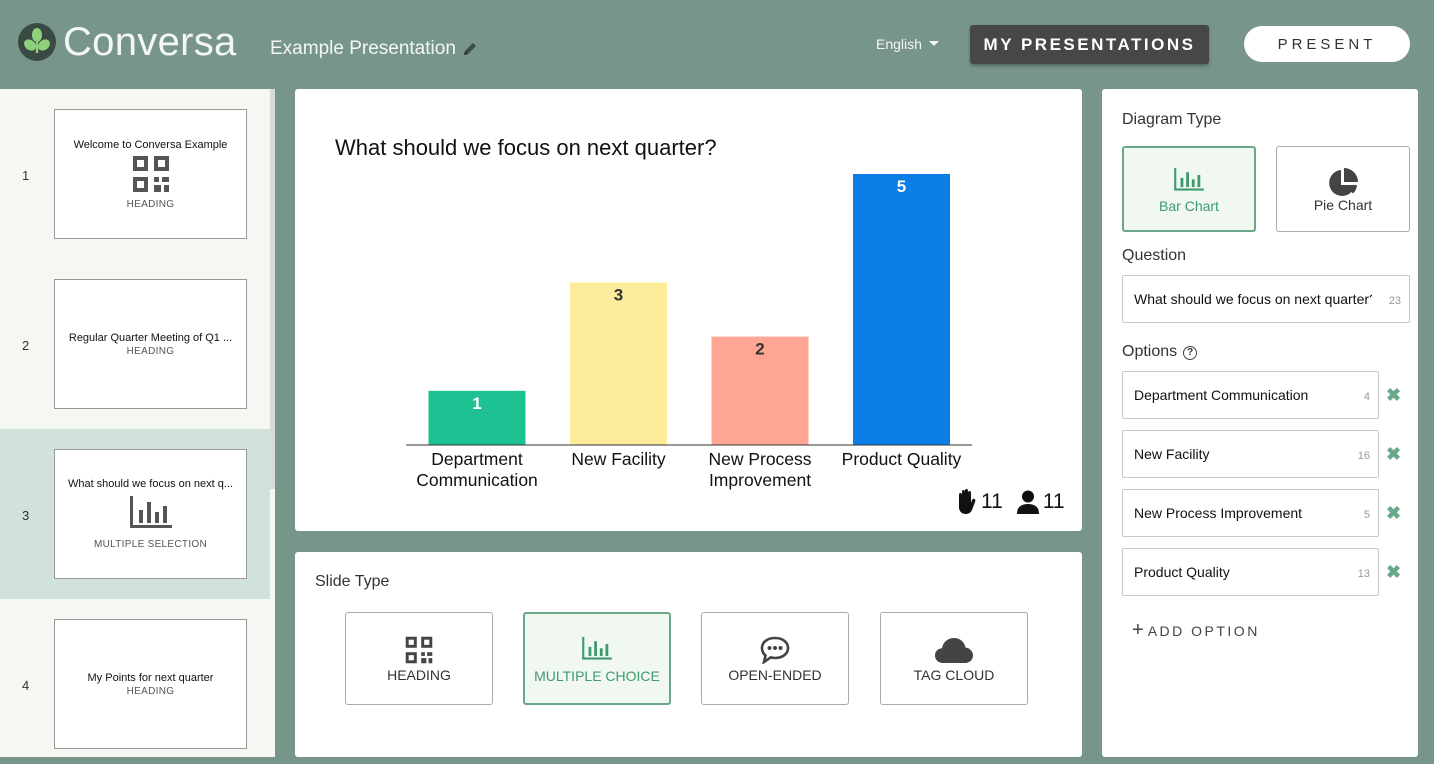 Image resolution: width=1434 pixels, height=764 pixels. What do you see at coordinates (954, 650) in the screenshot?
I see `cloud-icon` at bounding box center [954, 650].